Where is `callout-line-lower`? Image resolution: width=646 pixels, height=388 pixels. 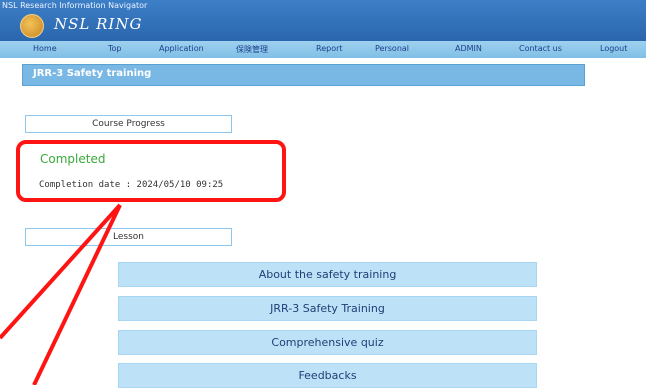 callout-line-lower is located at coordinates (77, 294).